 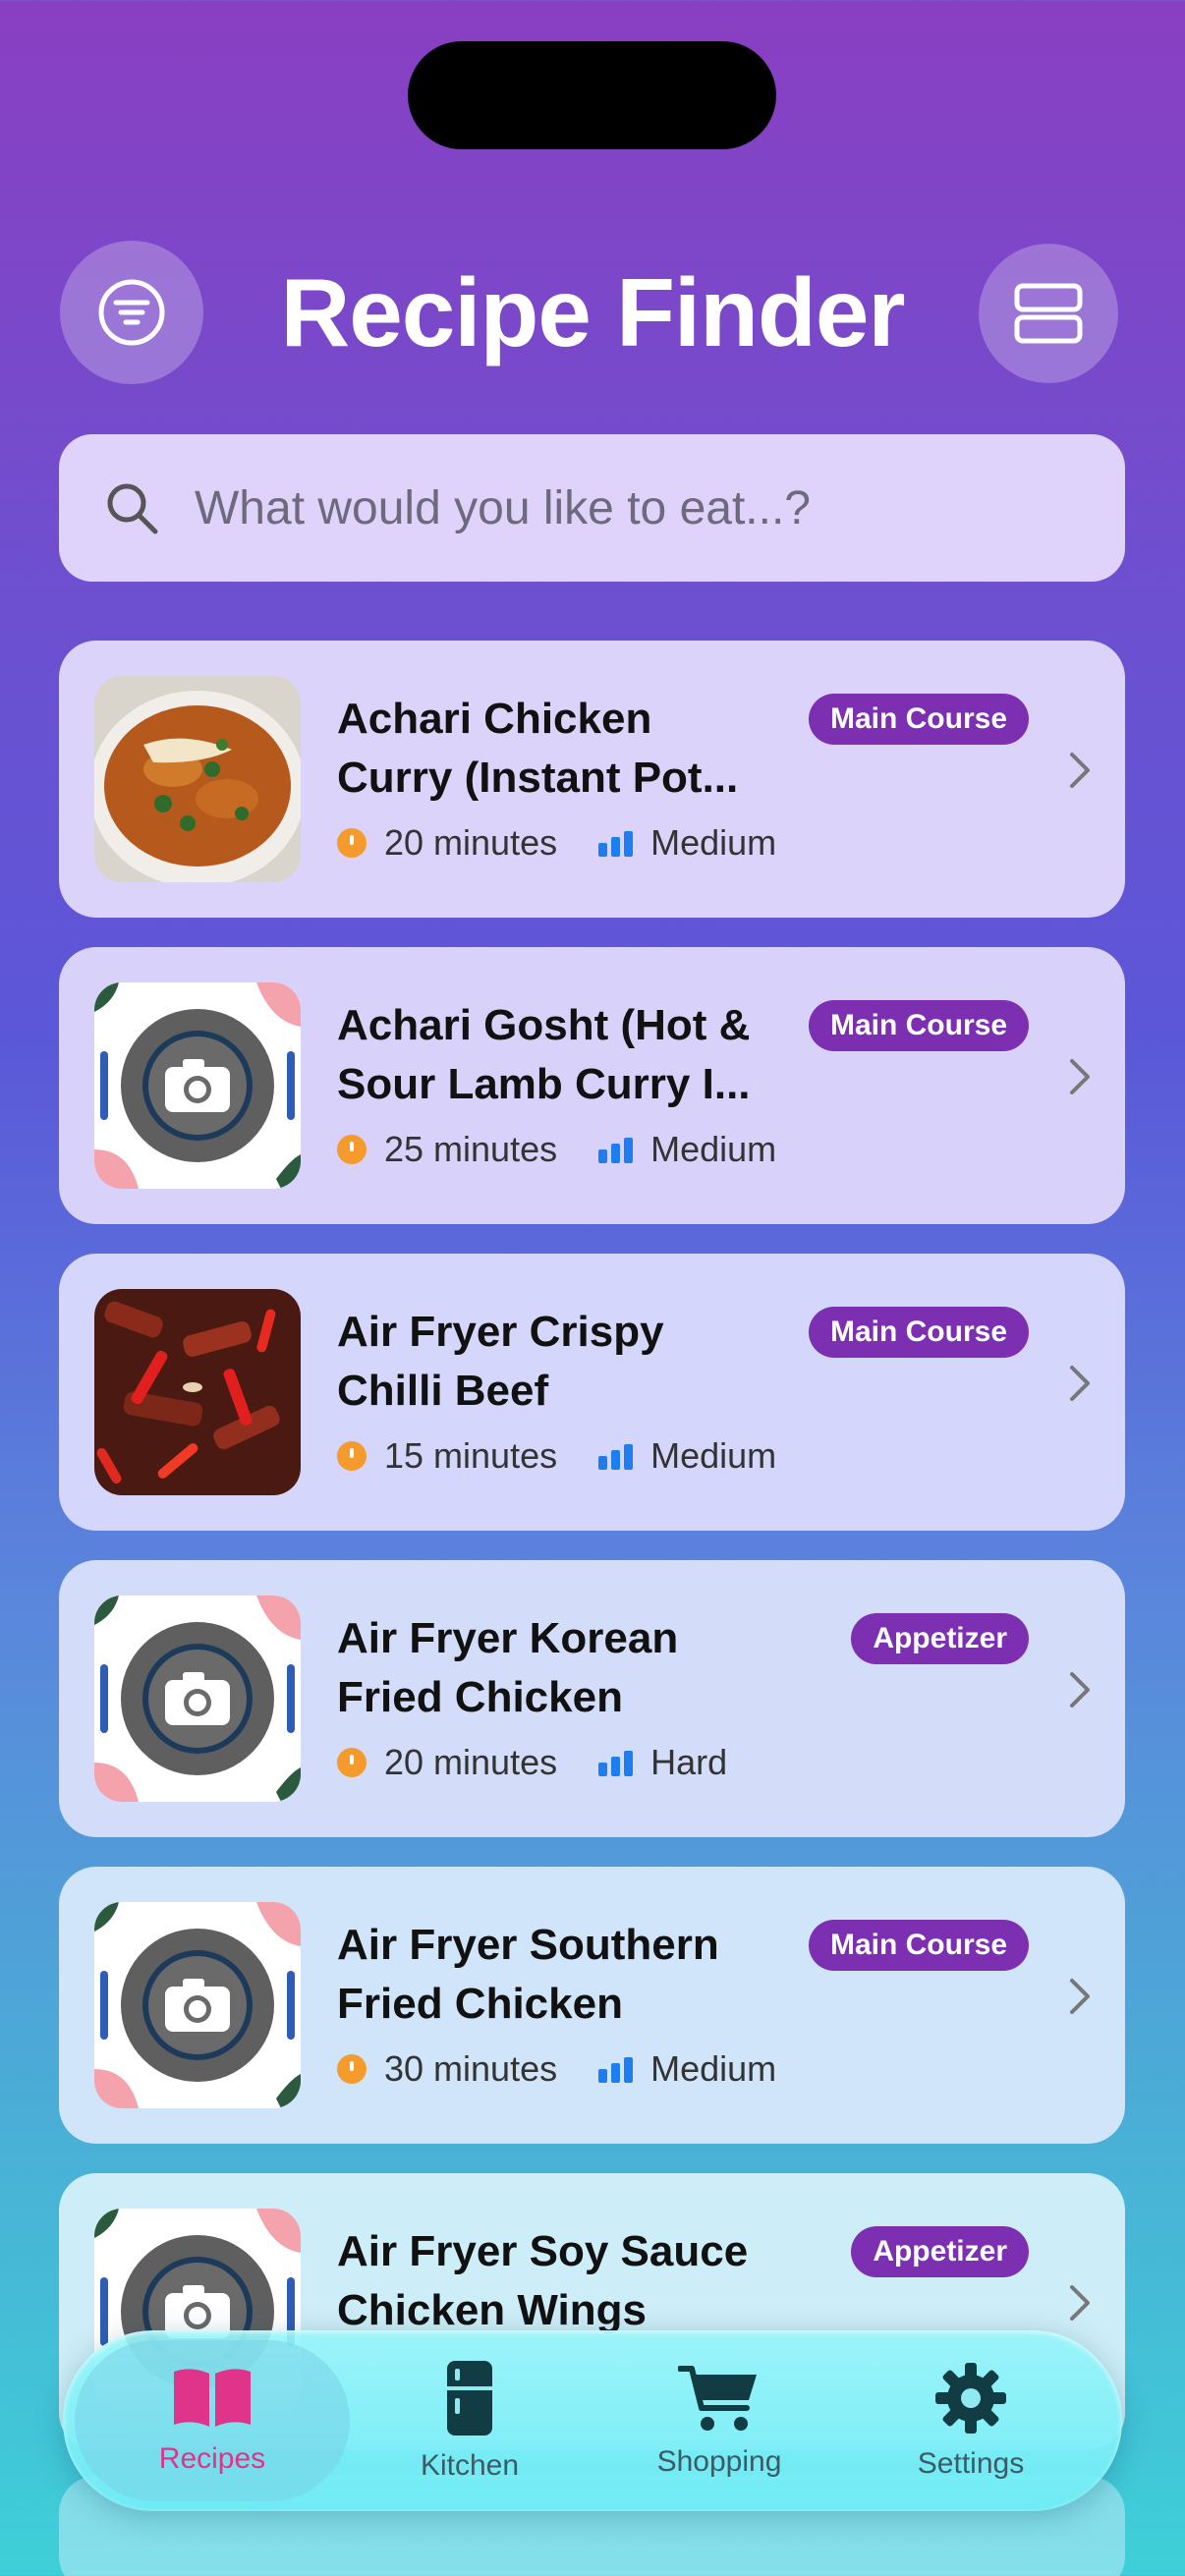 I want to click on tab-label: Recipes, so click(x=212, y=2458).